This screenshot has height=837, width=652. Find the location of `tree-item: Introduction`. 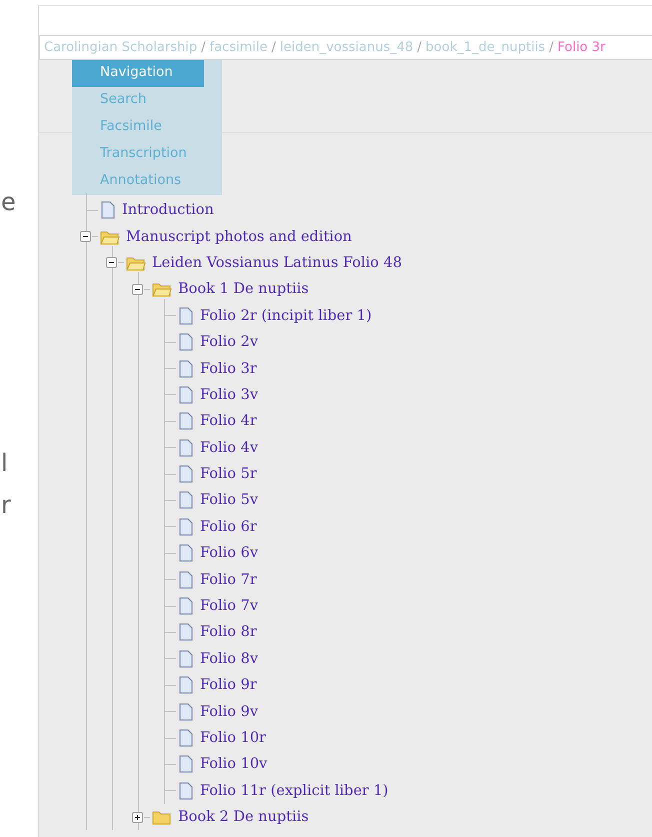

tree-item: Introduction is located at coordinates (168, 210).